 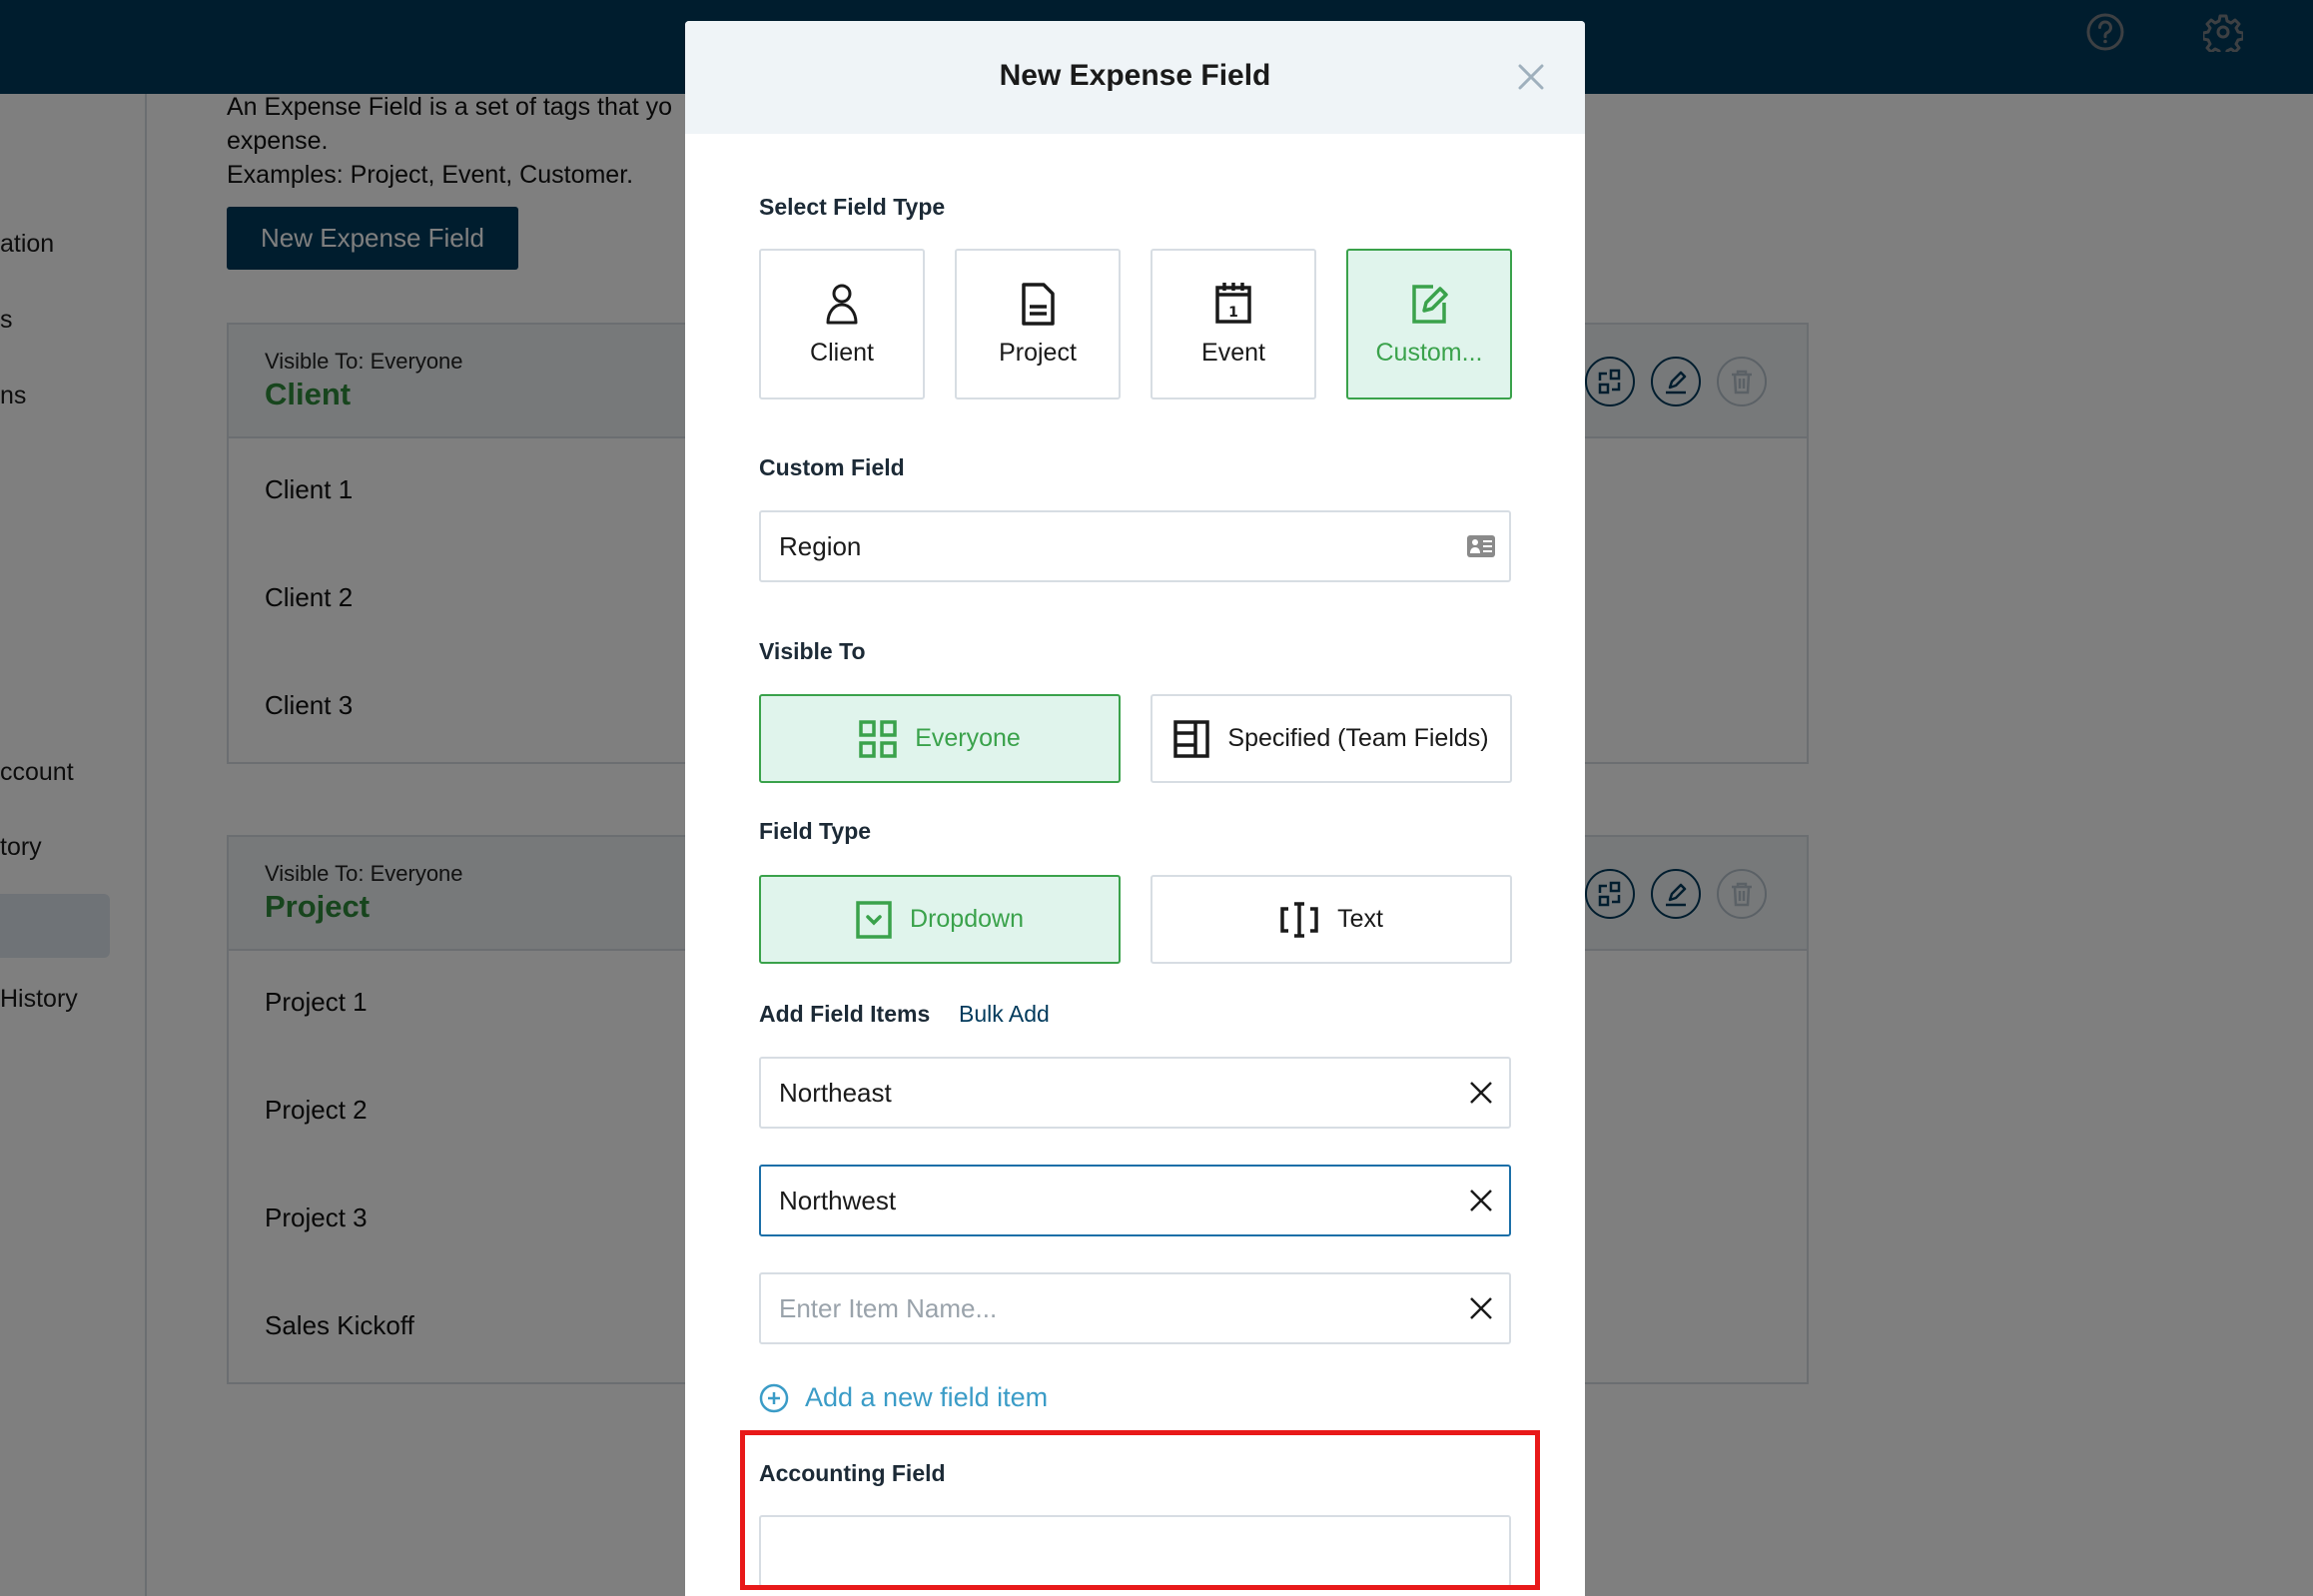 What do you see at coordinates (820, 545) in the screenshot?
I see `custom-field-value: Region` at bounding box center [820, 545].